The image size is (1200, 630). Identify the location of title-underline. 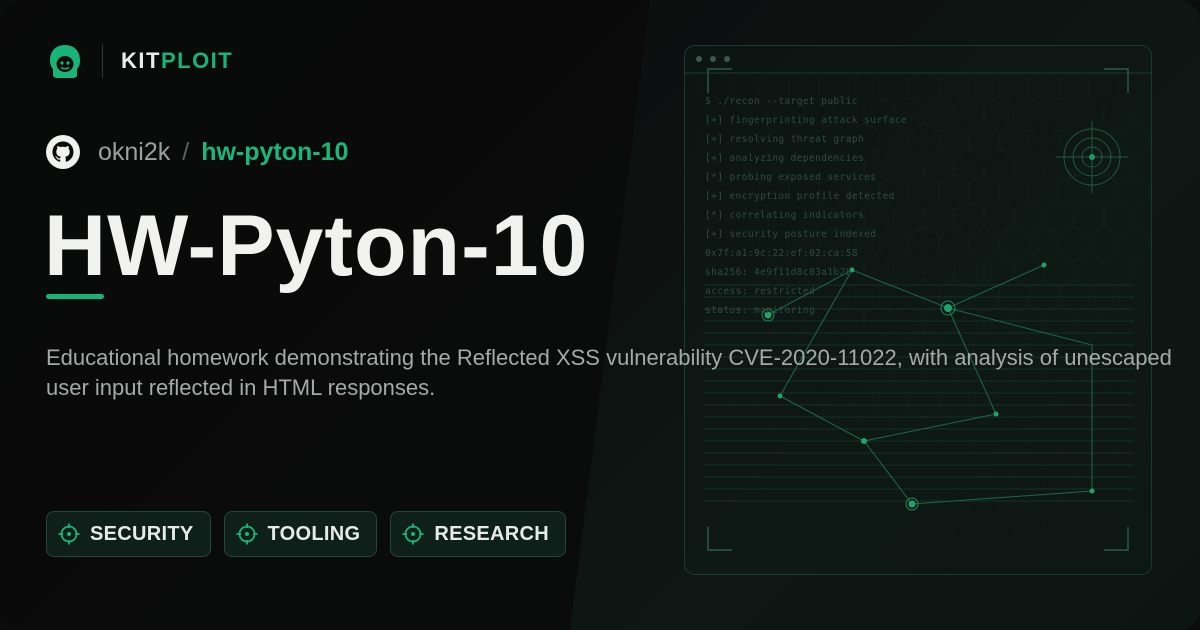
(75, 296).